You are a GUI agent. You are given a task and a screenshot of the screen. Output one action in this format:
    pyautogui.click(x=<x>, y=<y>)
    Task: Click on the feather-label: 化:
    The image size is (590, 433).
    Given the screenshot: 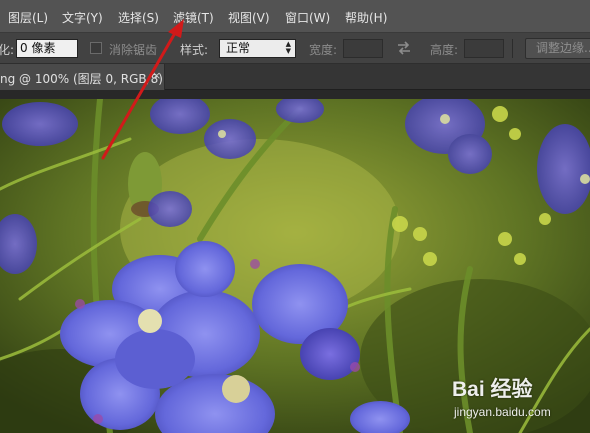 What is the action you would take?
    pyautogui.click(x=7, y=50)
    